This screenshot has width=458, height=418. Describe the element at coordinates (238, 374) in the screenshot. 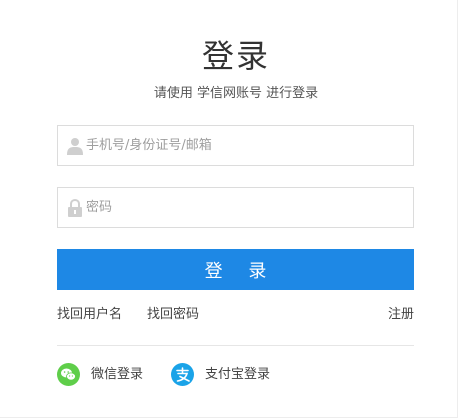

I see `alipay-login-label: 支付宝登录` at that location.